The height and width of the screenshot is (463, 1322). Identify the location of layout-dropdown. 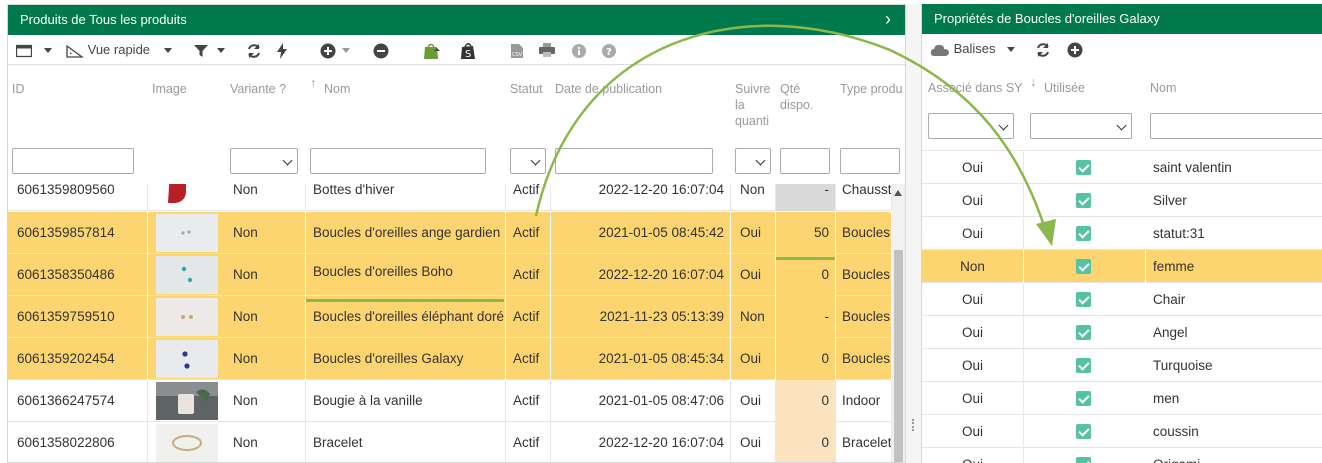
(48, 50).